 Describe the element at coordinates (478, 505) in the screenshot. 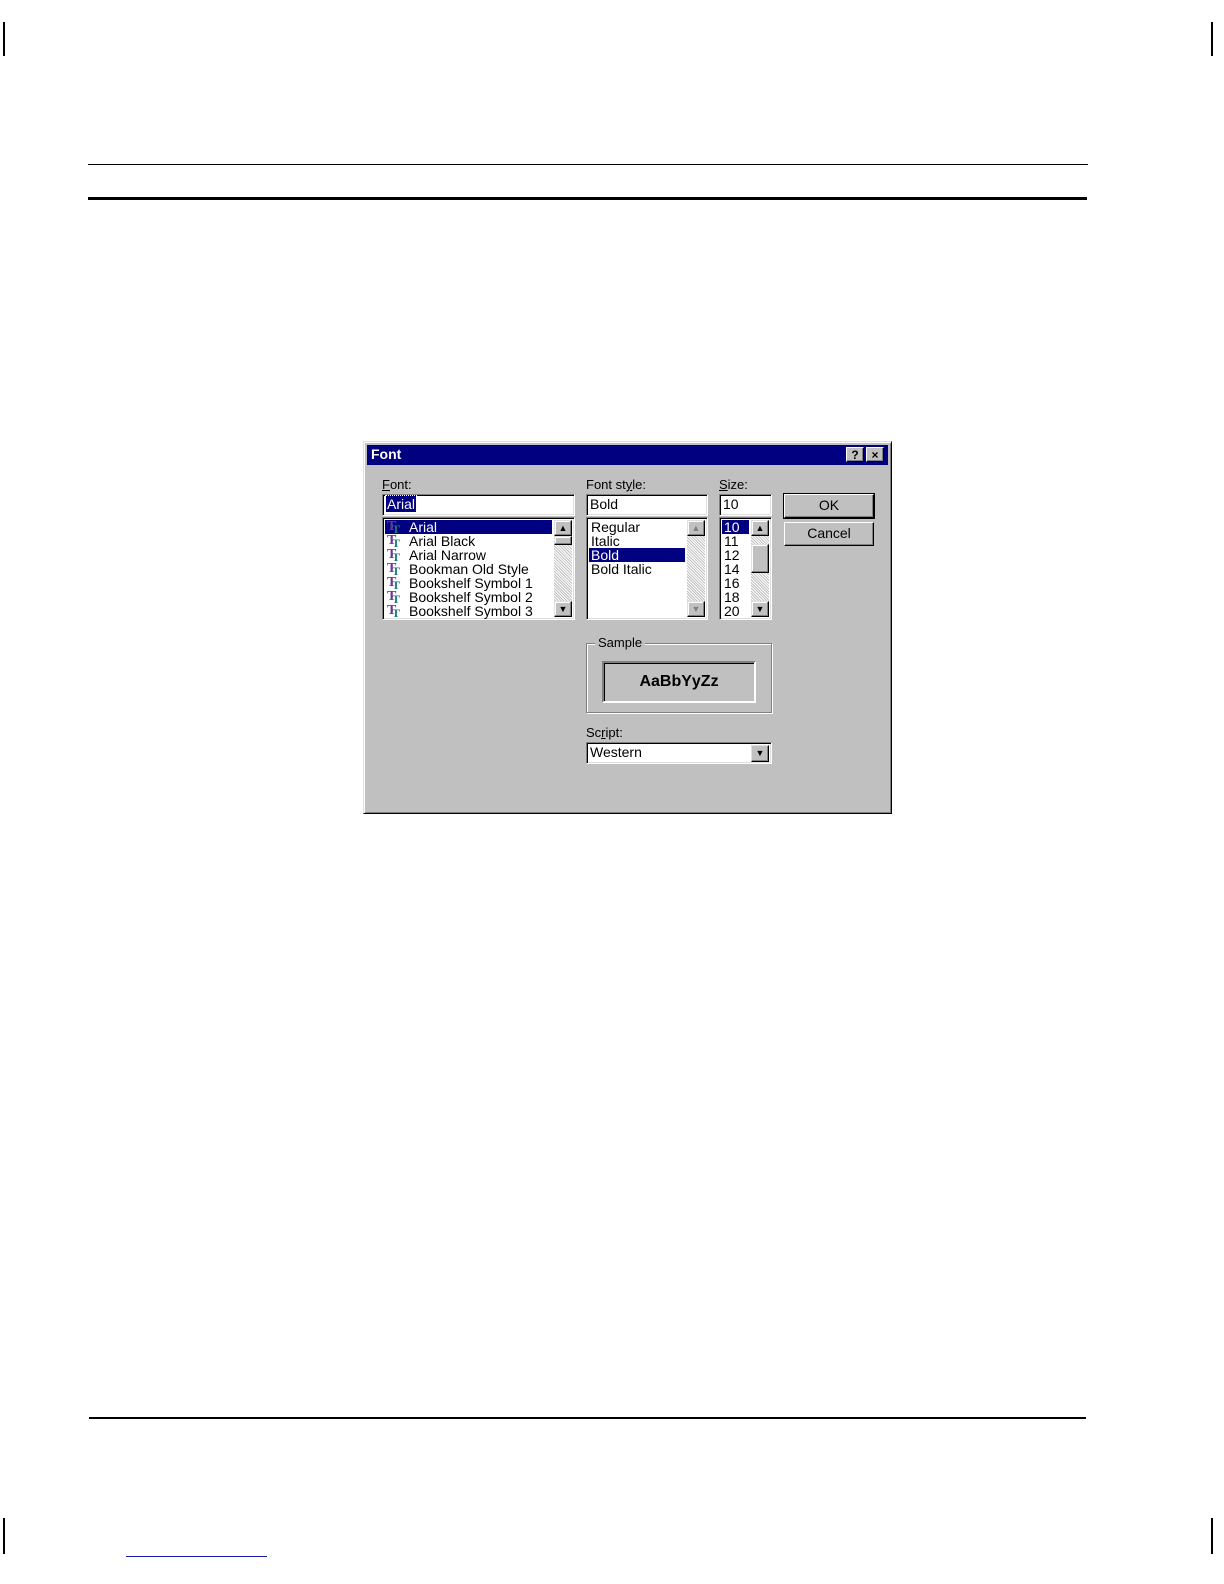

I see `font-name-input: Arial` at that location.